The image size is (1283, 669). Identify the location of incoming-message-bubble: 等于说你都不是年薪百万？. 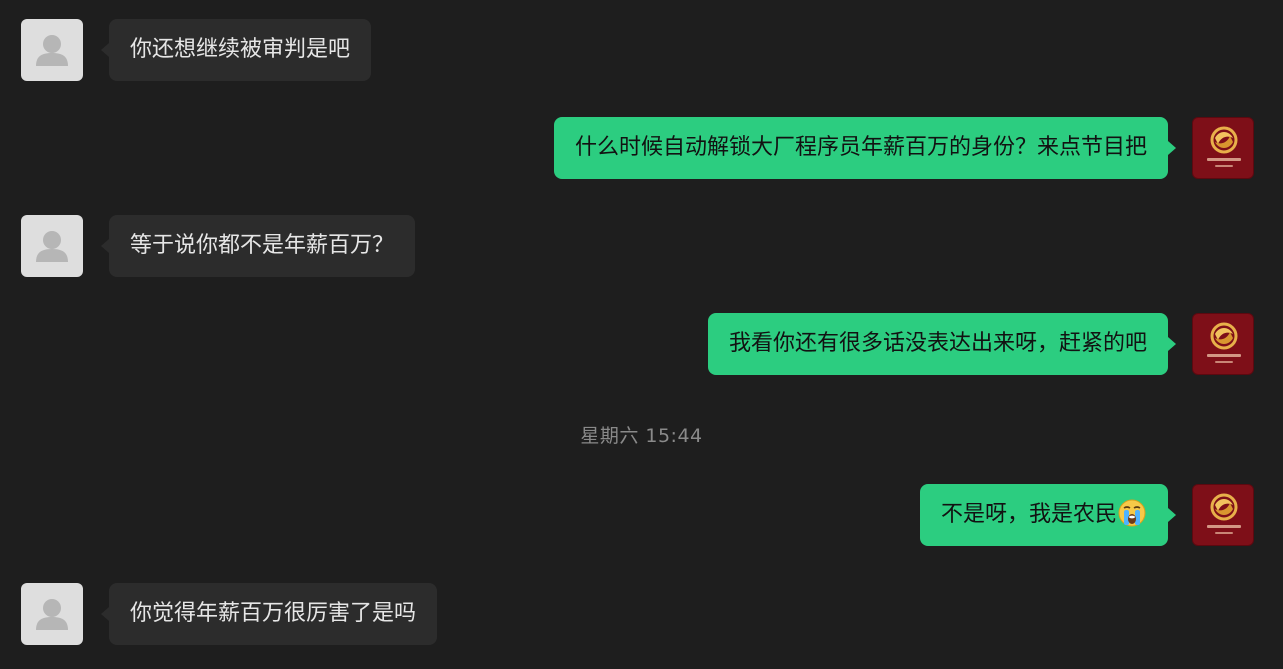
(262, 246).